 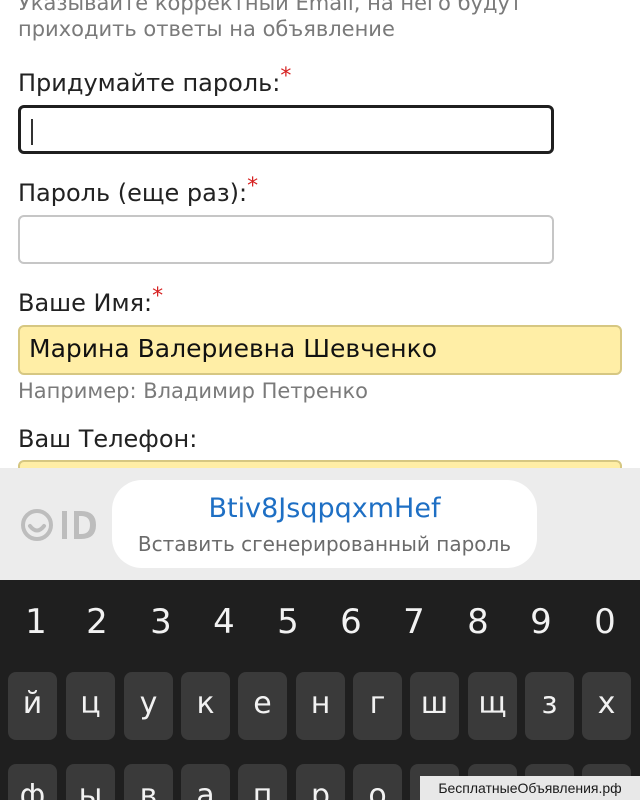 I want to click on key-0: 0, so click(x=605, y=622).